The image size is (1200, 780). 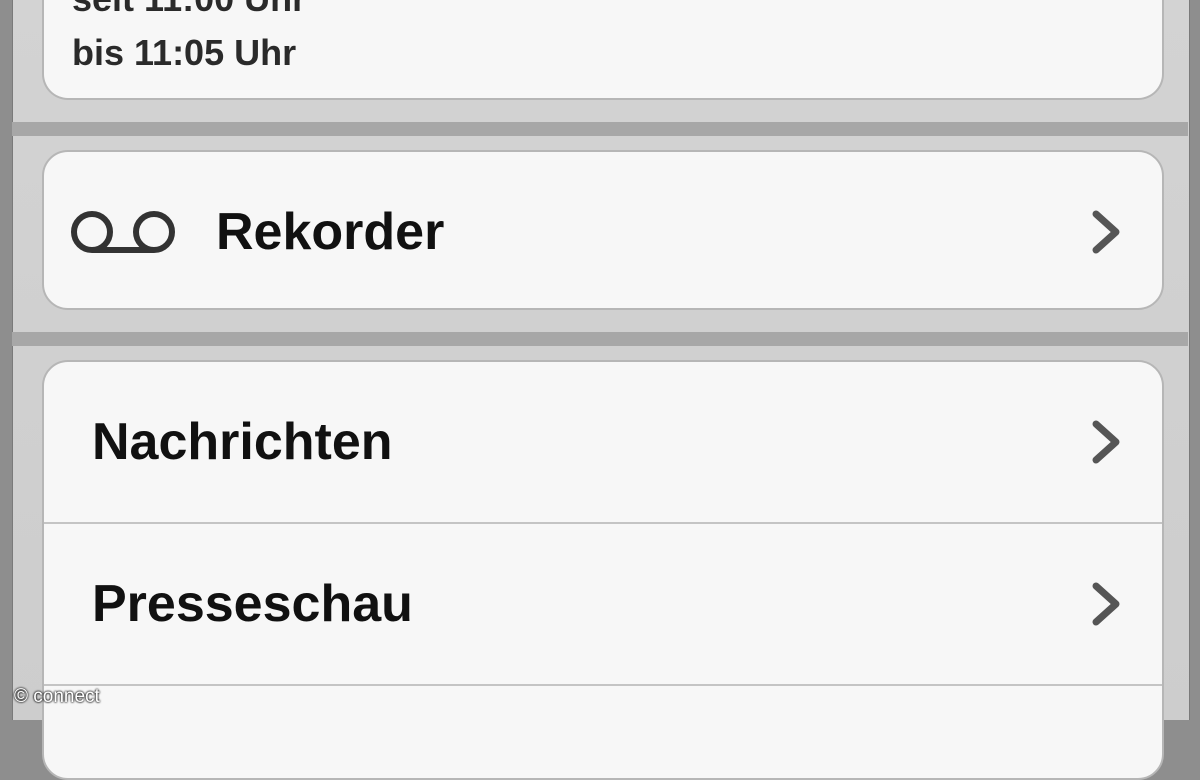 What do you see at coordinates (189, 10) in the screenshot?
I see `schedule-since-text: seit 11:00 Uhr` at bounding box center [189, 10].